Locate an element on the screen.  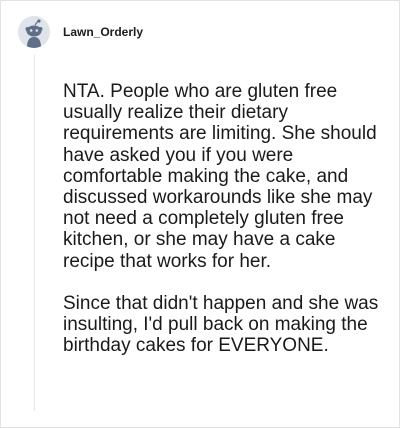
avatar is located at coordinates (34, 32).